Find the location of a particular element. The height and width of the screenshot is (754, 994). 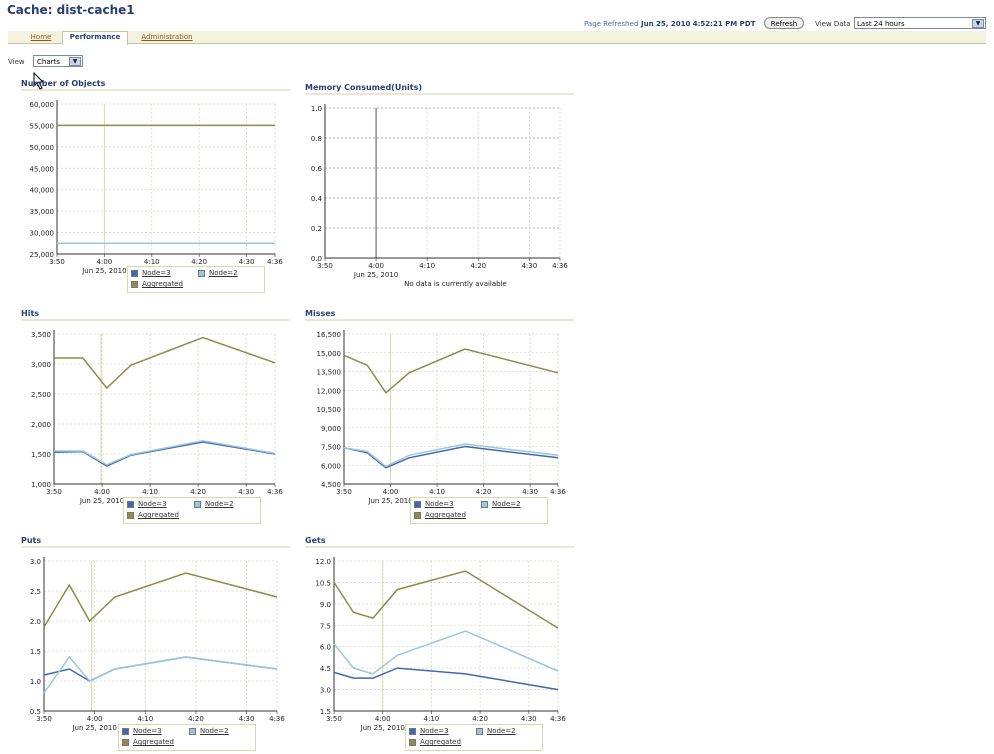

y-tick-label: 1,500 is located at coordinates (41, 455).